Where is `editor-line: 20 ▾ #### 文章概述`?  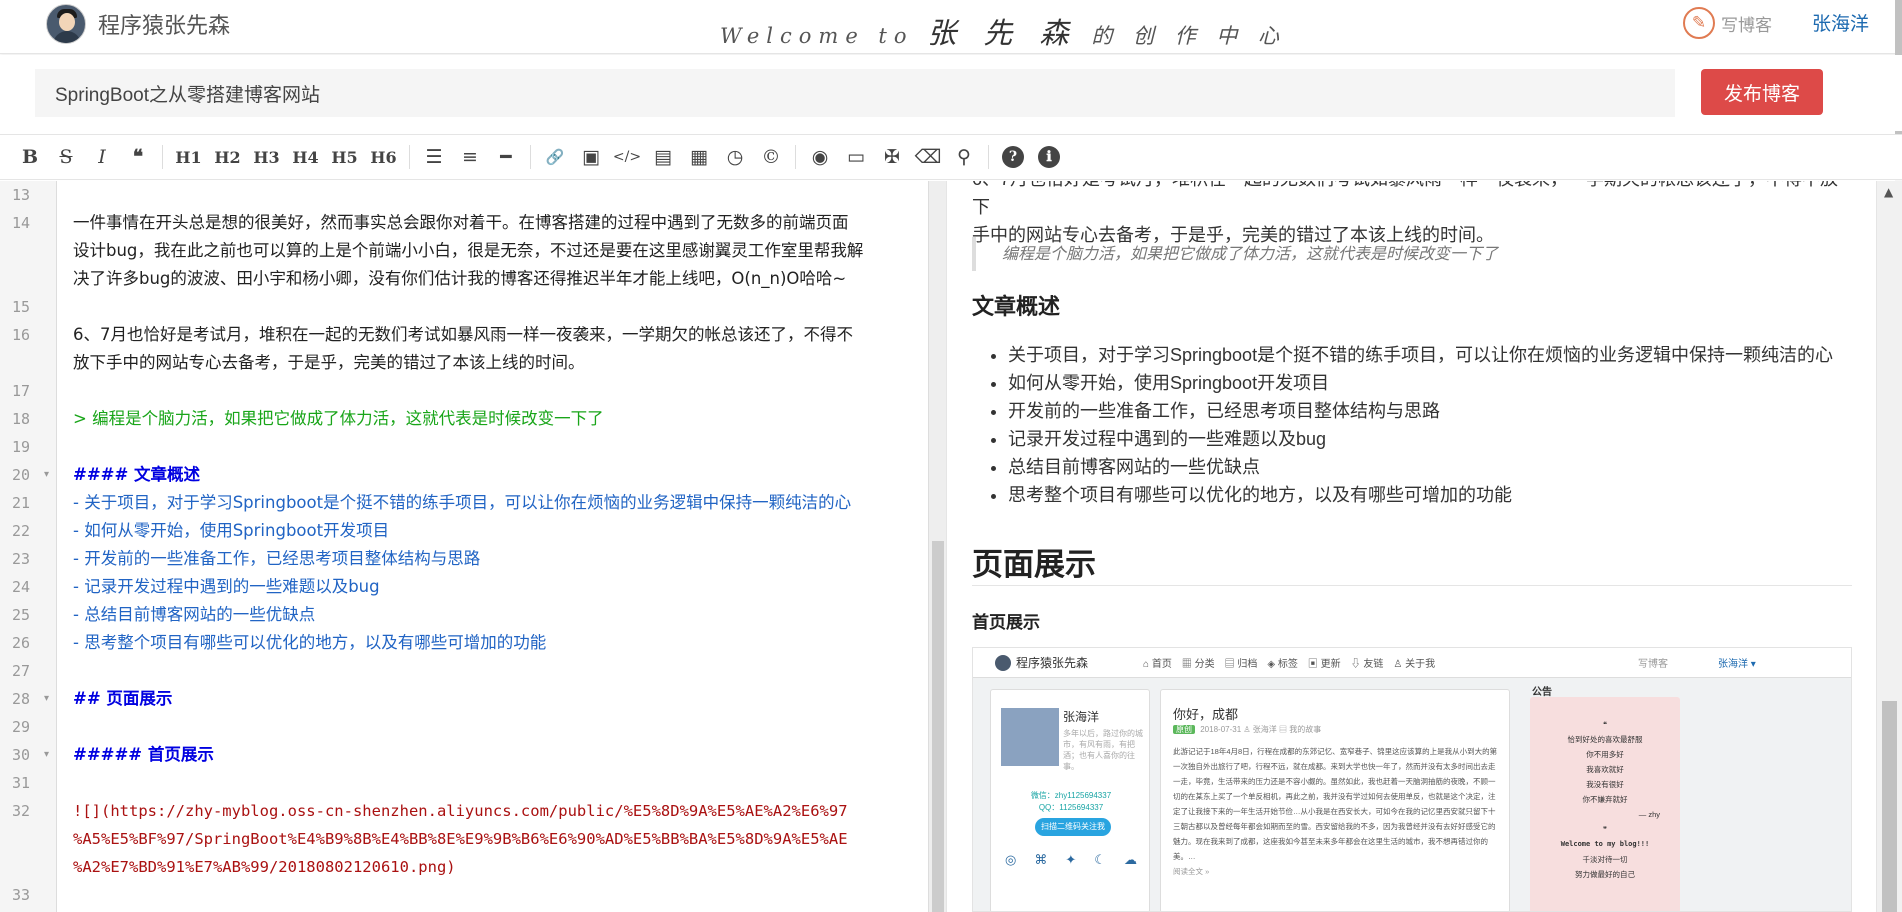 editor-line: 20 ▾ #### 文章概述 is located at coordinates (465, 475).